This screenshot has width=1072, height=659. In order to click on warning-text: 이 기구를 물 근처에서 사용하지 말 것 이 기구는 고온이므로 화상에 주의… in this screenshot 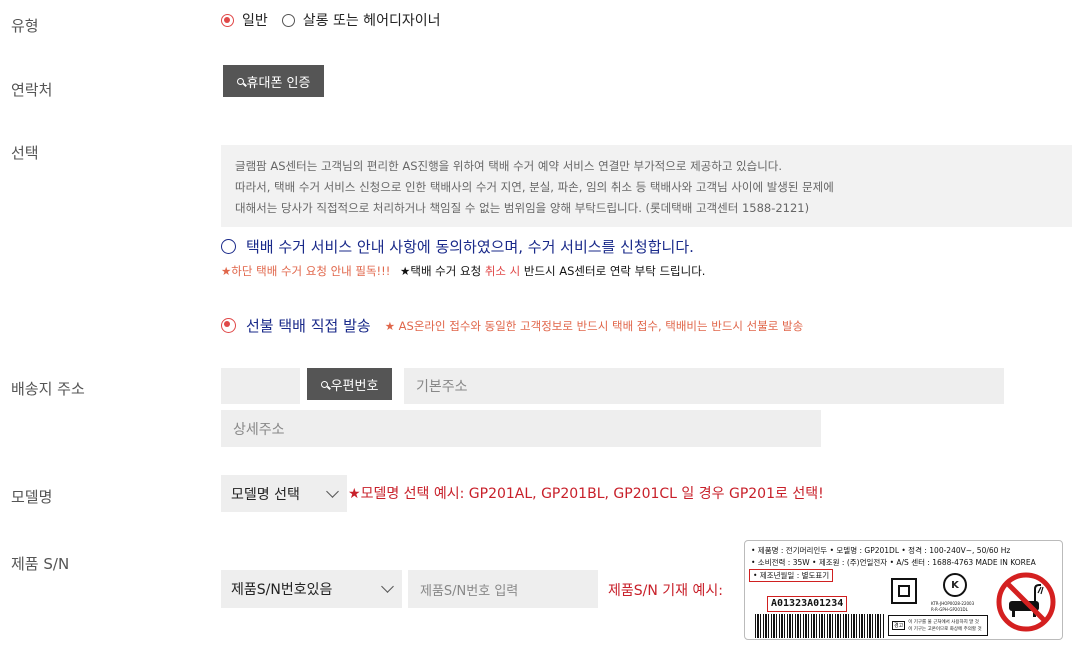, I will do `click(944, 626)`.